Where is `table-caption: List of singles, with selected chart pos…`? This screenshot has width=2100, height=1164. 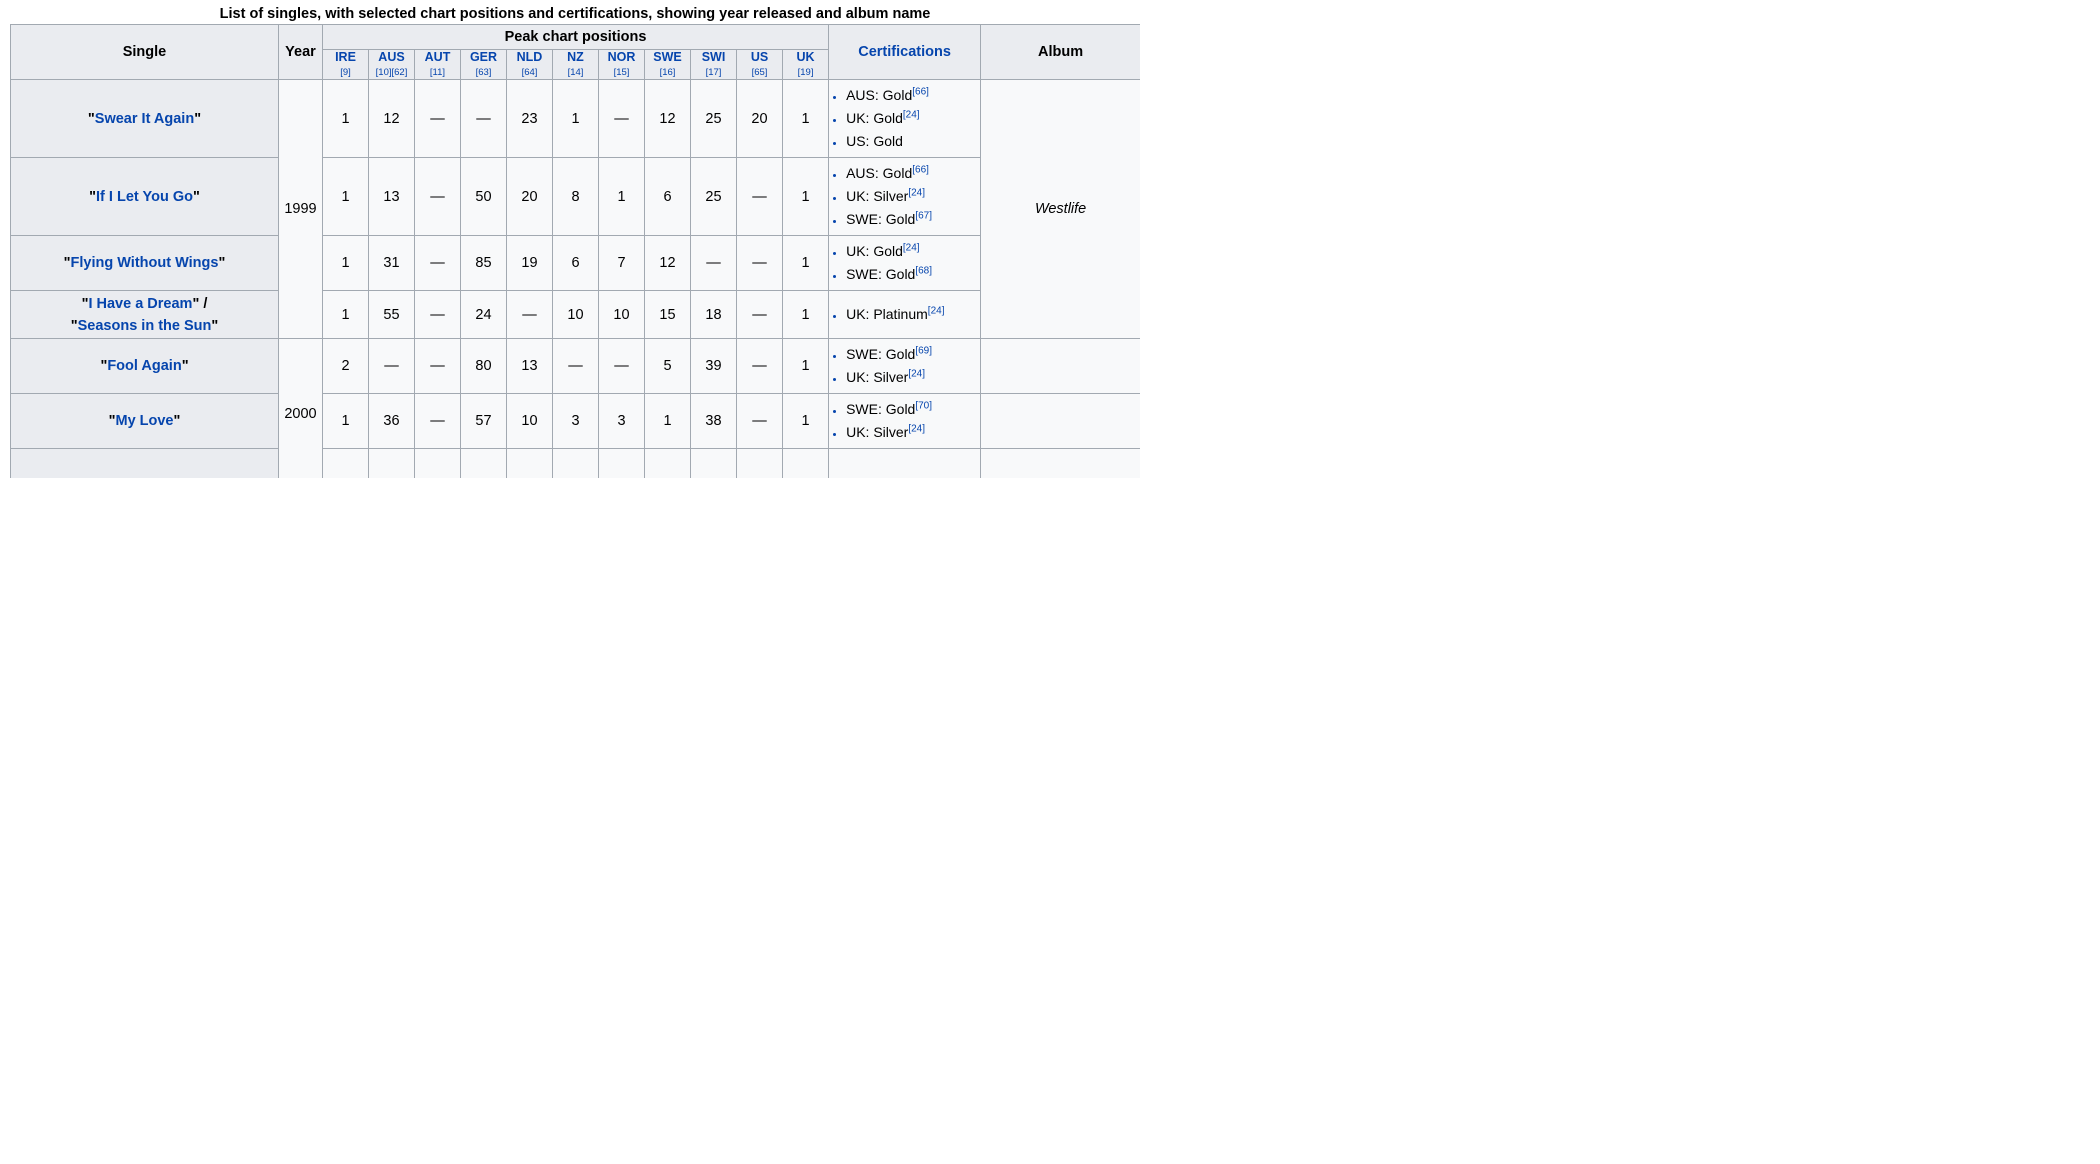 table-caption: List of singles, with selected chart pos… is located at coordinates (575, 14).